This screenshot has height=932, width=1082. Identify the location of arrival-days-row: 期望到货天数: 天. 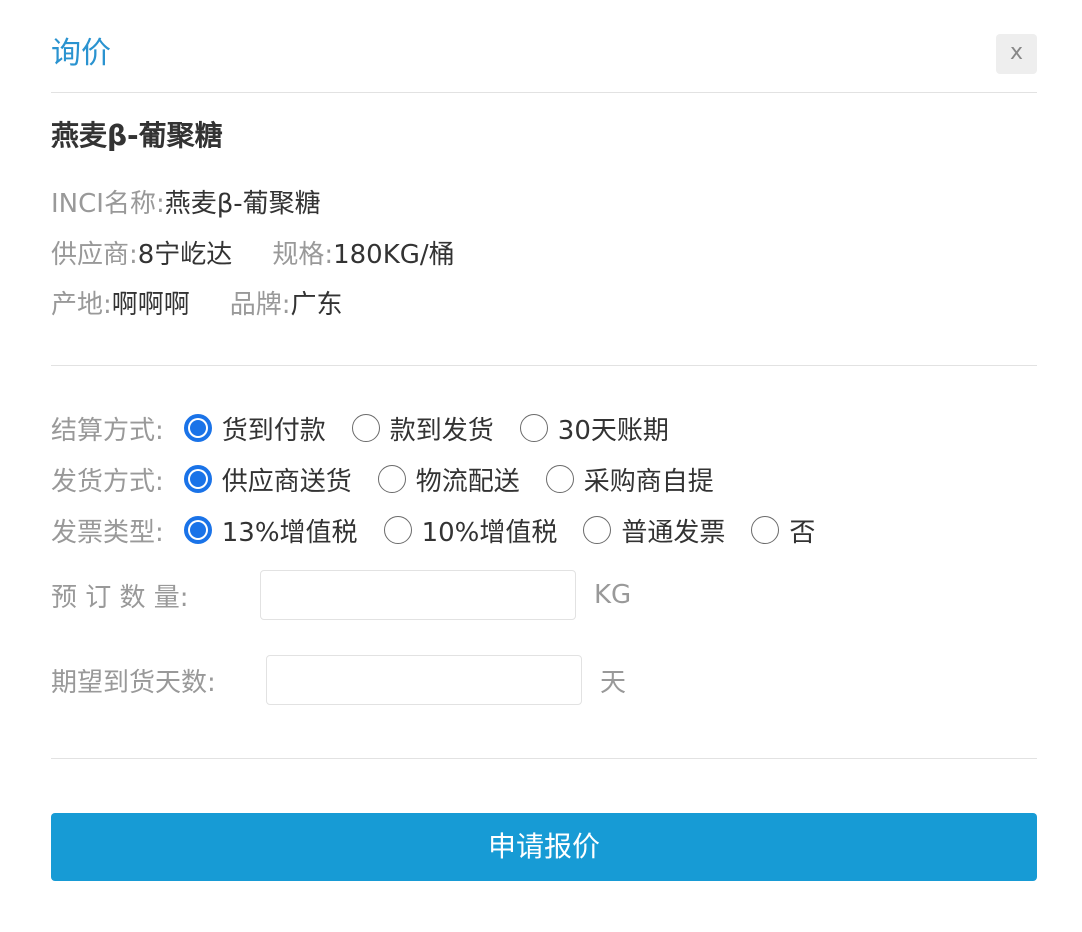
(338, 680).